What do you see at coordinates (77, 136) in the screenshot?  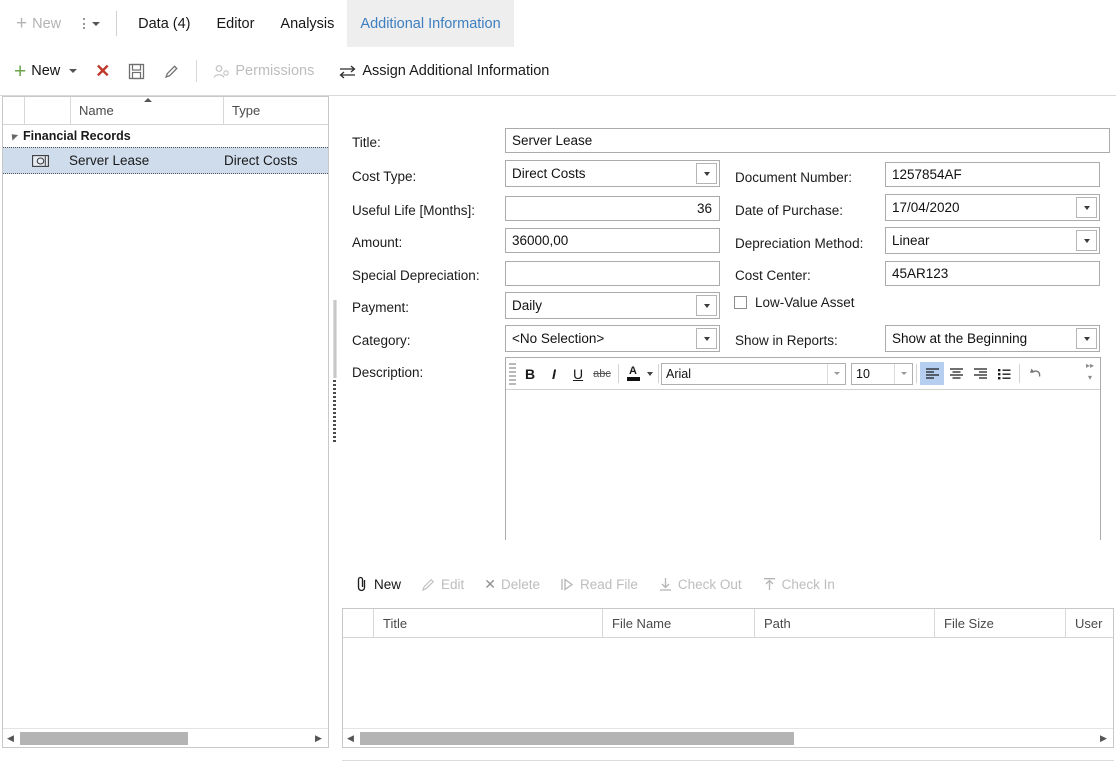 I see `tree-group-label: Financial Records` at bounding box center [77, 136].